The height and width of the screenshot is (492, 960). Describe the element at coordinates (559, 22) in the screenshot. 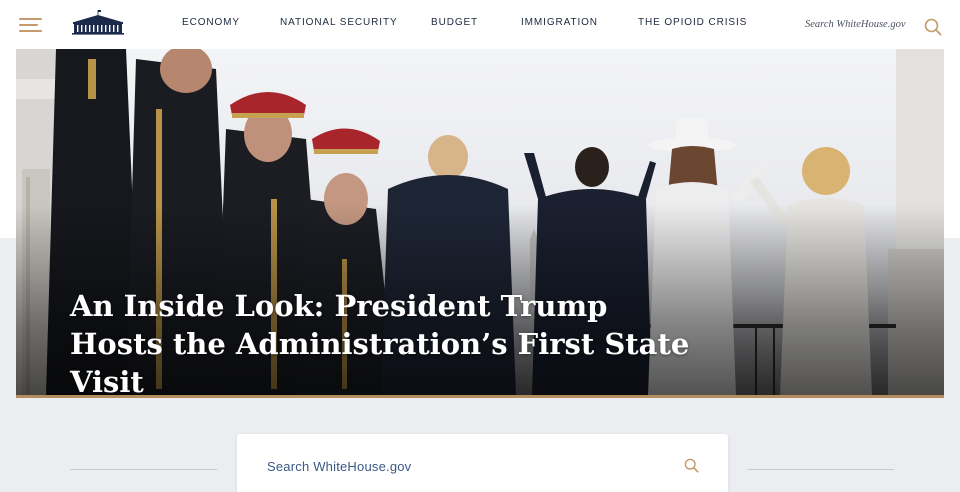

I see `nav-item-immigration: IMMIGRATION` at that location.